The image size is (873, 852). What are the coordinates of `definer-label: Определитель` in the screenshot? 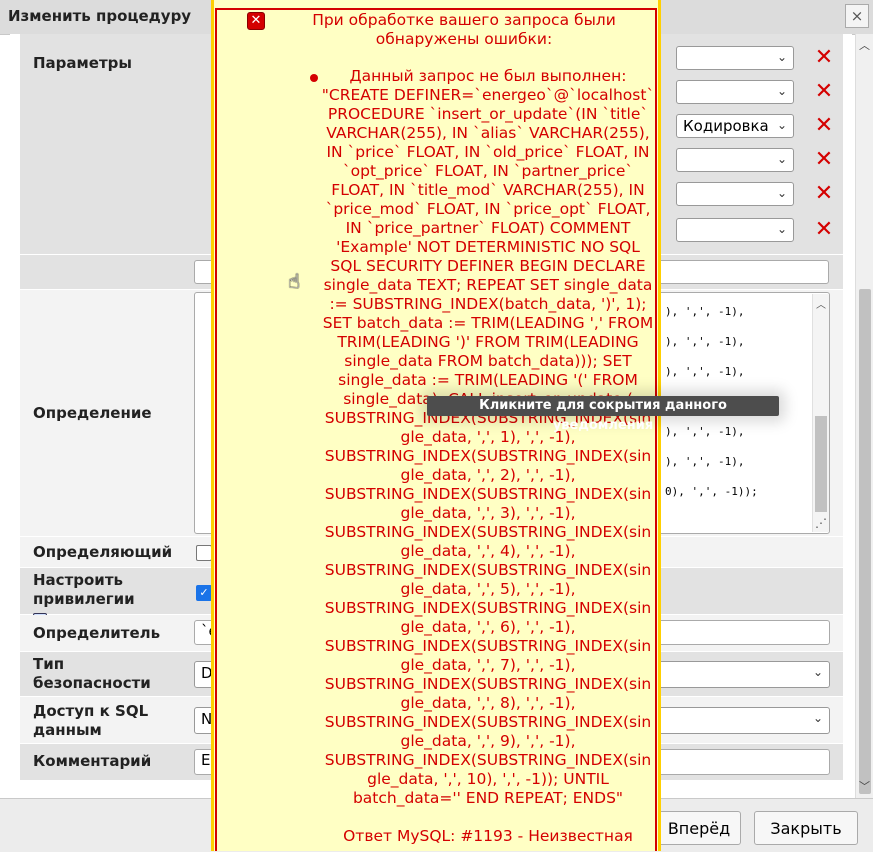 It's located at (97, 633).